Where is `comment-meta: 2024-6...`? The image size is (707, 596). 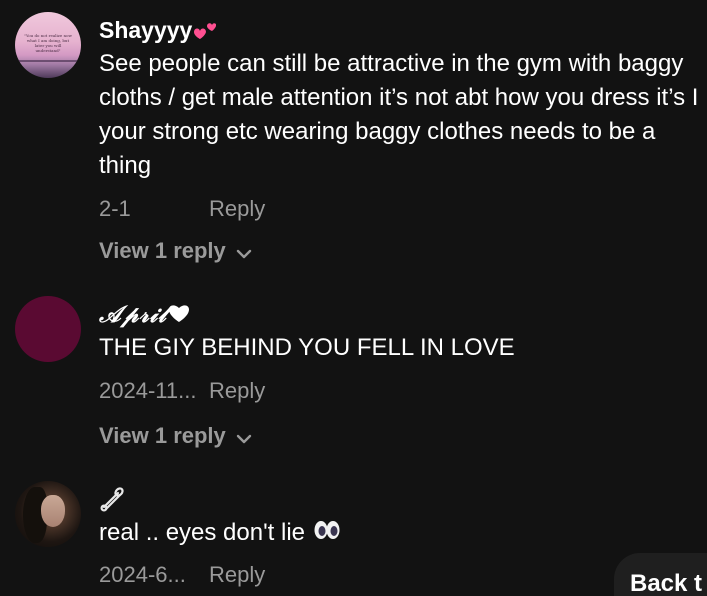
comment-meta: 2024-6... is located at coordinates (142, 575).